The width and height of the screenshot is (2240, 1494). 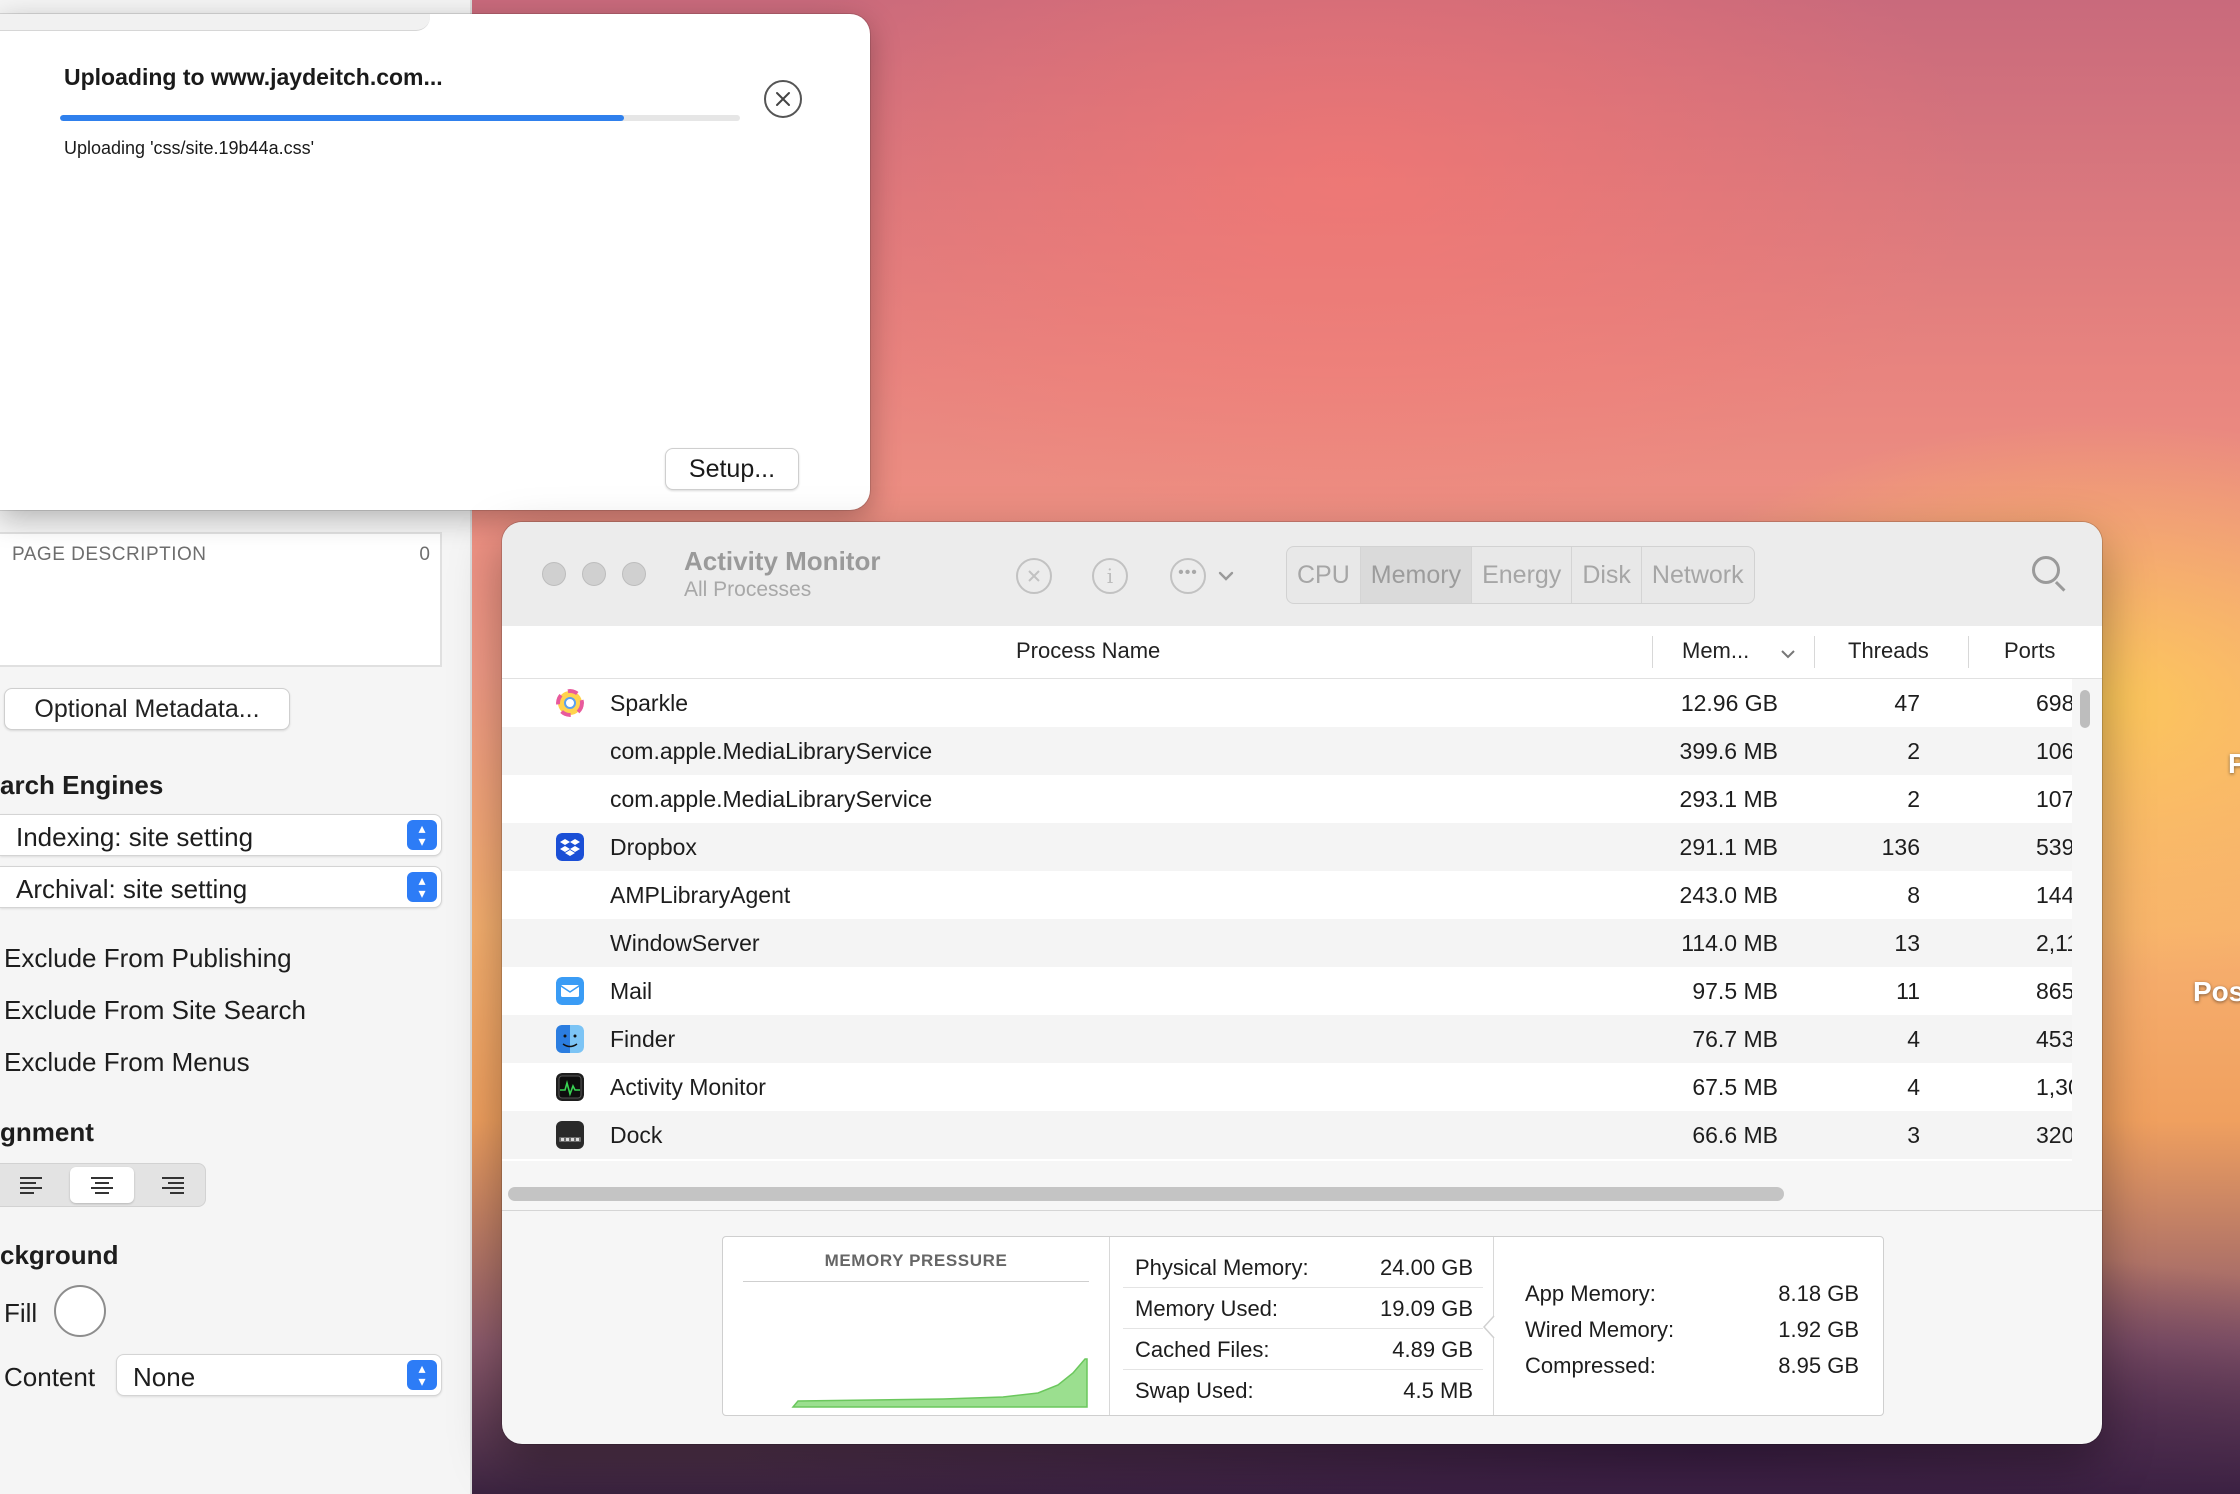 I want to click on fill-label: Fill, so click(x=21, y=1313).